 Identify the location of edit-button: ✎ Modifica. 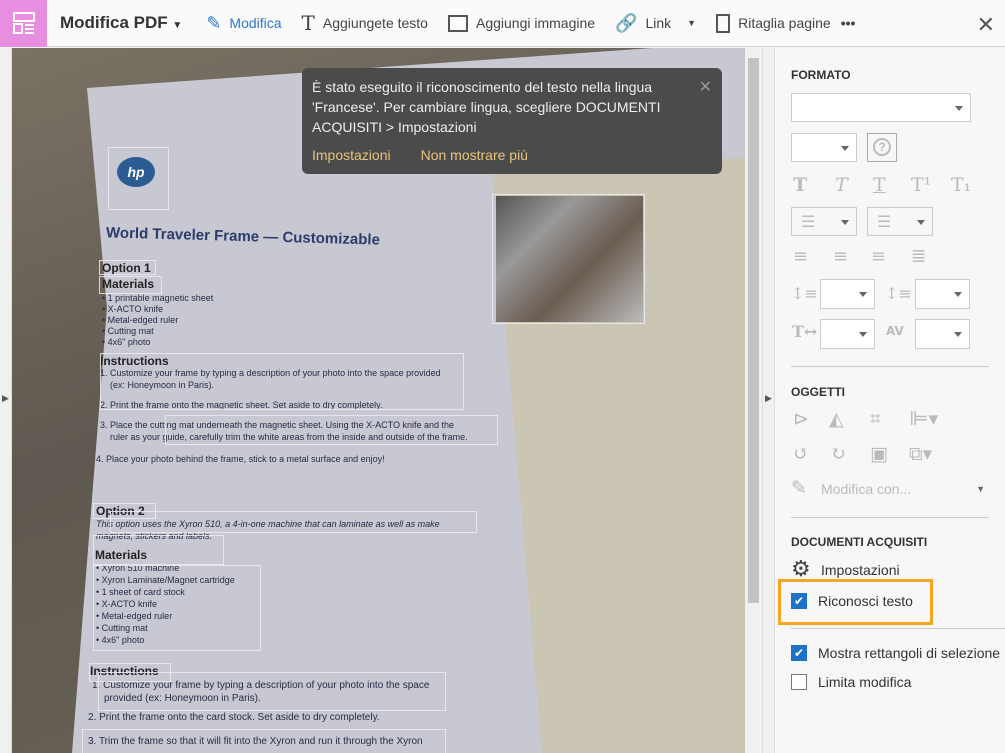
(243, 23).